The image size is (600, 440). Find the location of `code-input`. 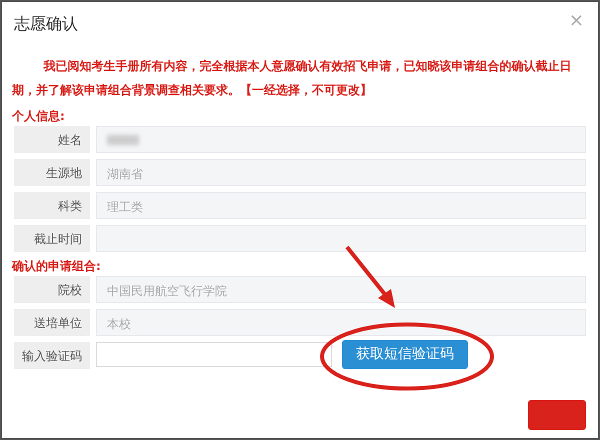

code-input is located at coordinates (214, 354).